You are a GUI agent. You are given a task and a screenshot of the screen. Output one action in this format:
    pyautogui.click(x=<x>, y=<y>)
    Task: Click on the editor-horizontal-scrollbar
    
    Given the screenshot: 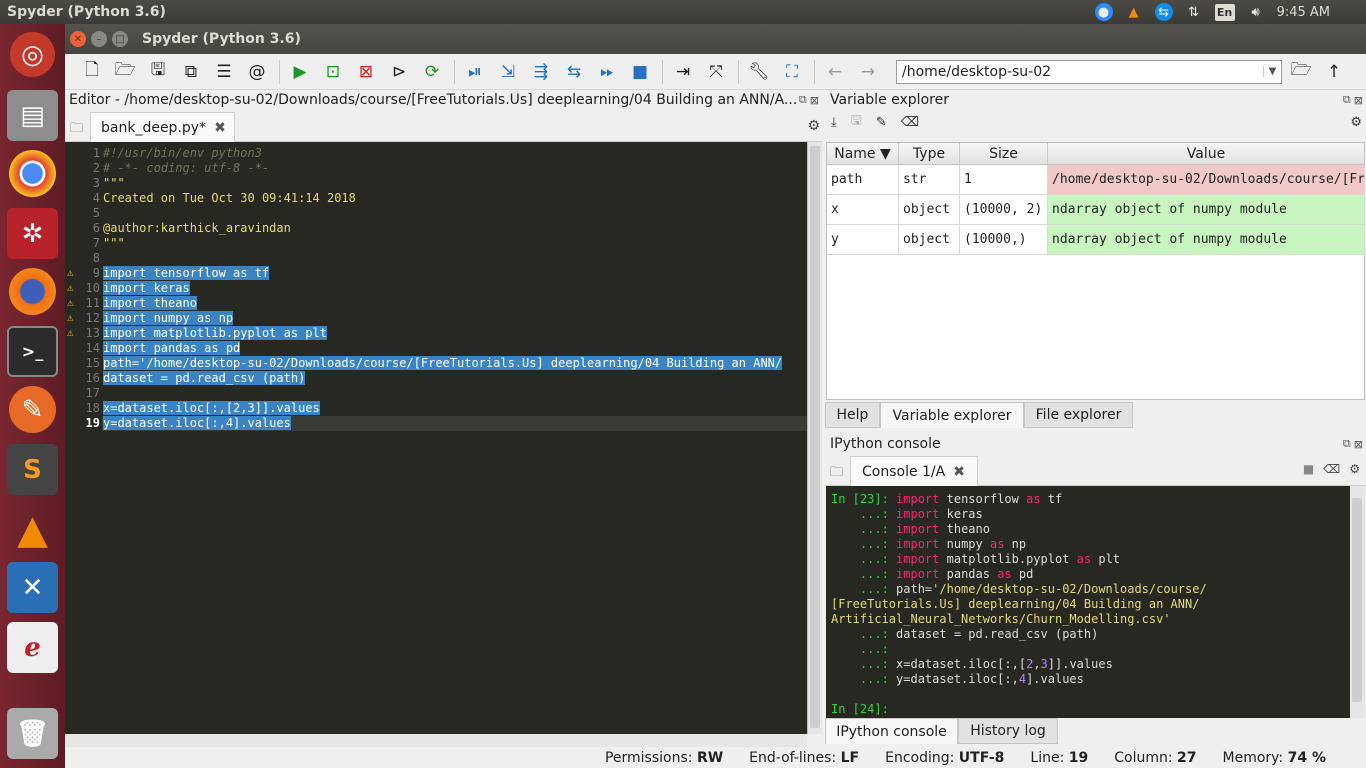 What is the action you would take?
    pyautogui.click(x=436, y=740)
    